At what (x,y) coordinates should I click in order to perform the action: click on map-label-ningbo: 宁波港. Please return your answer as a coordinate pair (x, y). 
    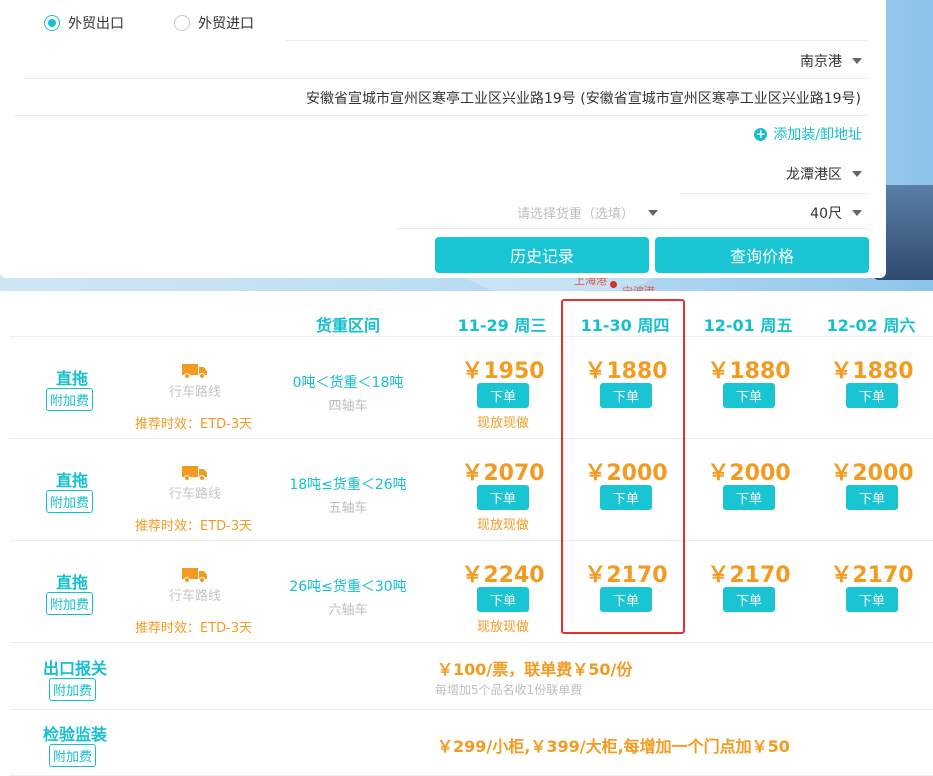
    Looking at the image, I should click on (638, 287).